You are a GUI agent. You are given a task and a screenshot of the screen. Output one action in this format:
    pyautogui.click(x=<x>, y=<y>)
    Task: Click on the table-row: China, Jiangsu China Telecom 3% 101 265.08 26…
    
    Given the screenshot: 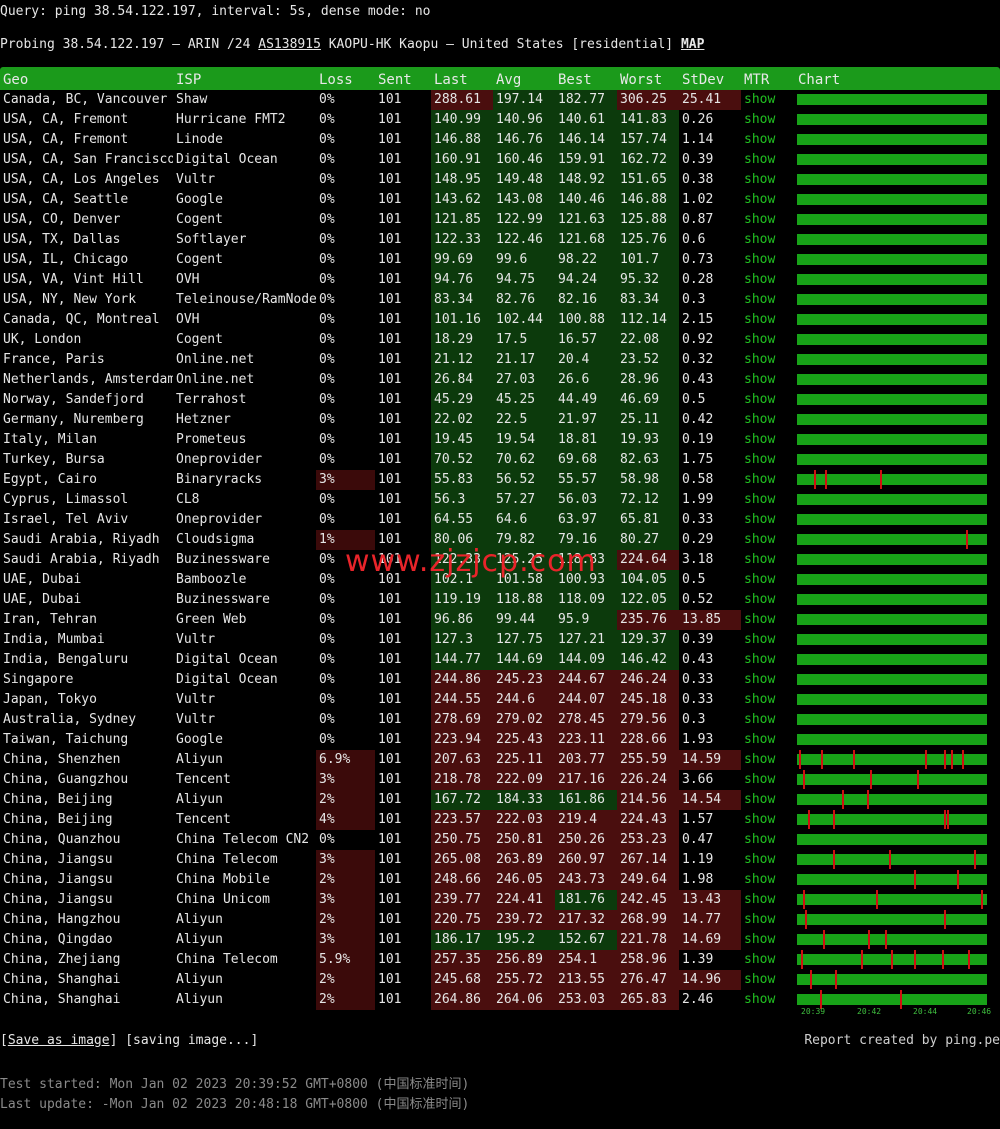 What is the action you would take?
    pyautogui.click(x=500, y=860)
    